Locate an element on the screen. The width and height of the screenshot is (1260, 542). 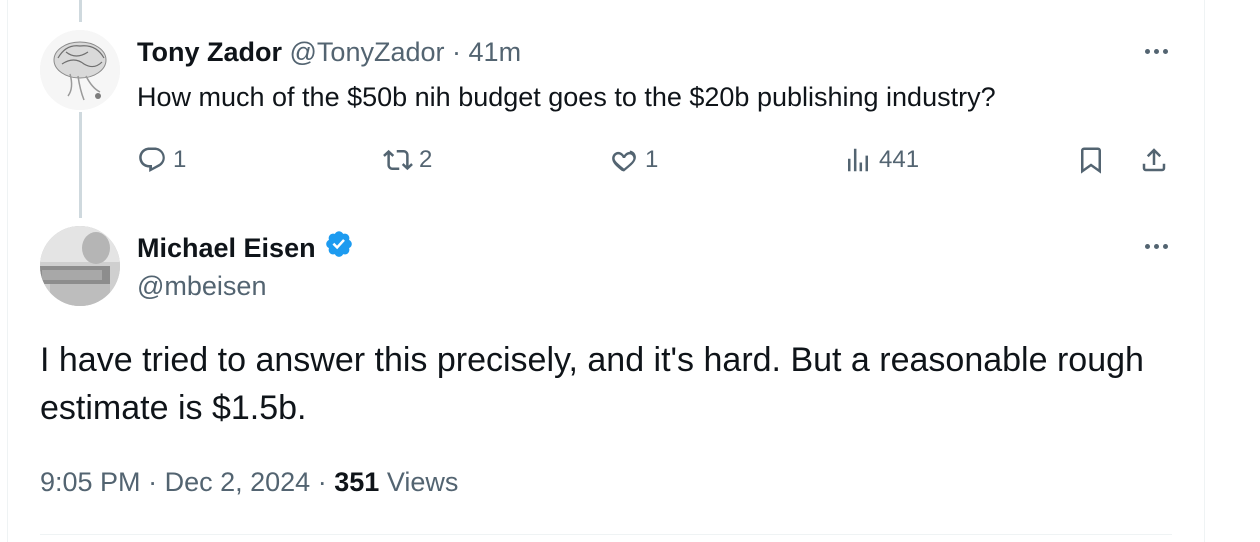
author-handle: @TonyZador is located at coordinates (367, 52).